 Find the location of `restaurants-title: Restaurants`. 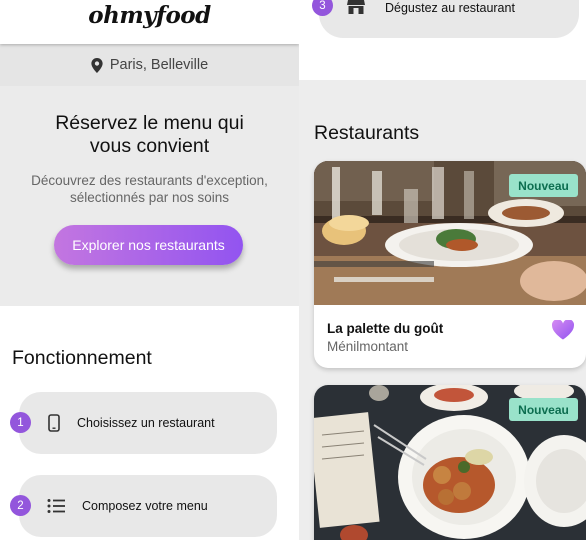

restaurants-title: Restaurants is located at coordinates (367, 133).